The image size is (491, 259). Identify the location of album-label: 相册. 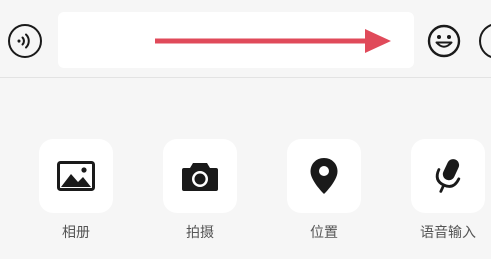
(76, 233).